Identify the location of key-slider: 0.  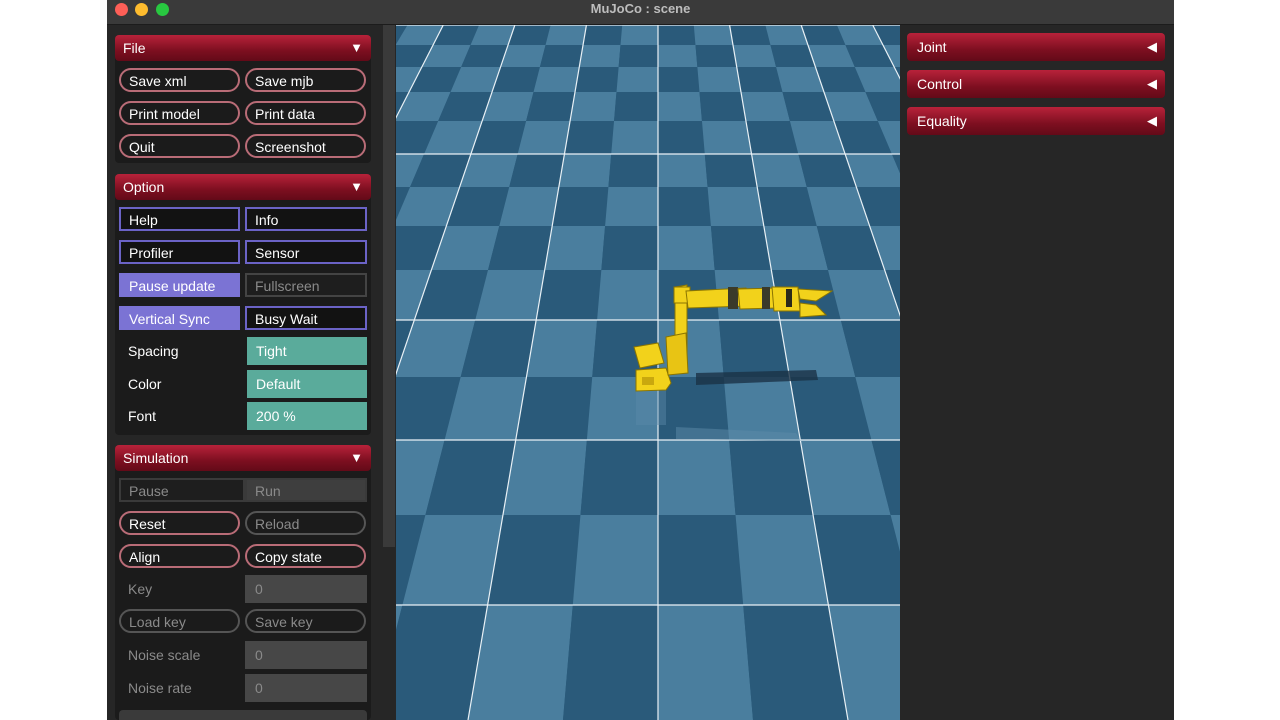
(306, 589).